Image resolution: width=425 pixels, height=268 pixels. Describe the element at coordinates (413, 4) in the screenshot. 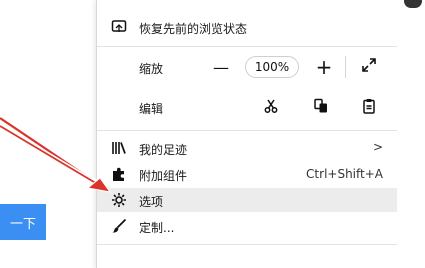

I see `account-badge-icon` at that location.